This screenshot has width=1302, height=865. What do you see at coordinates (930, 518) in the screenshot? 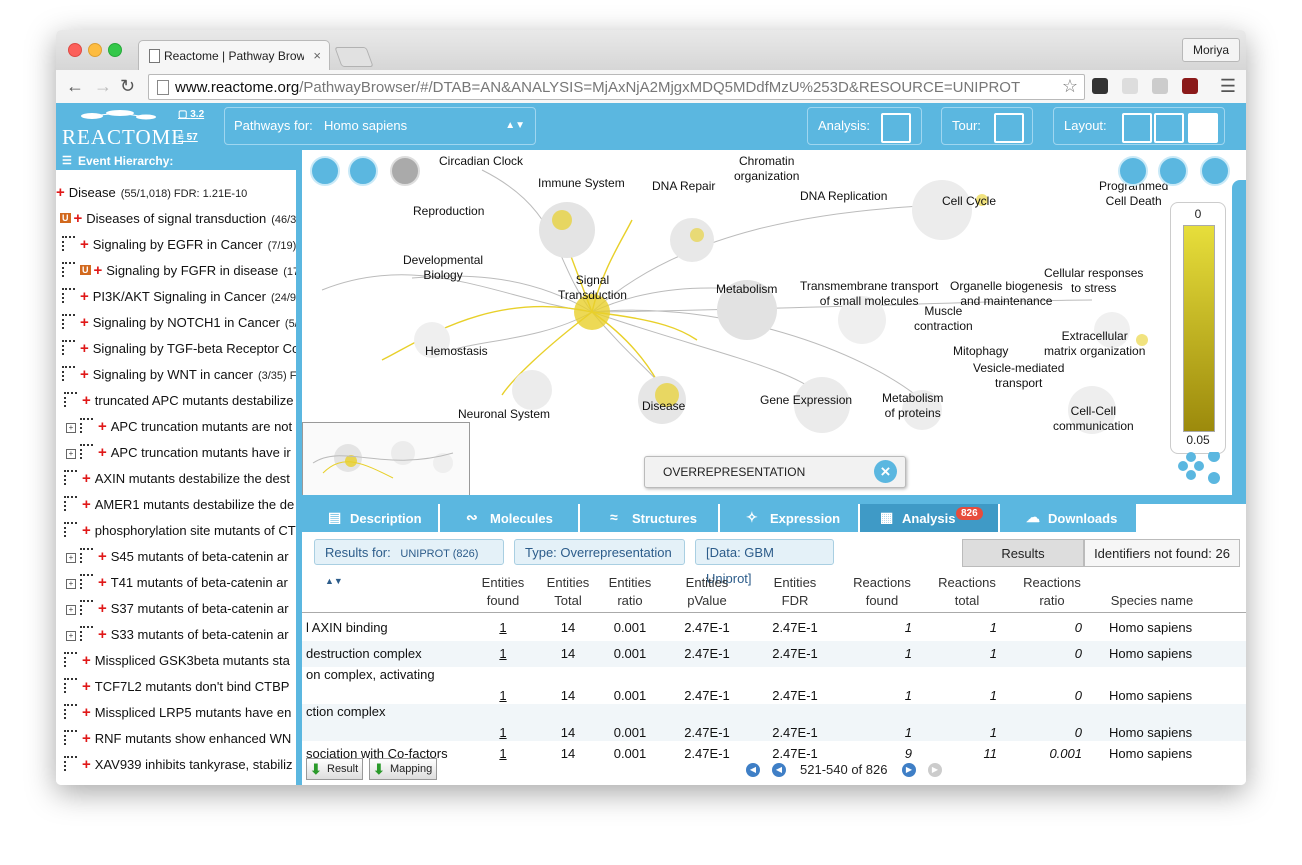
I see `tab-analysis: ▦ Analysis 826` at bounding box center [930, 518].